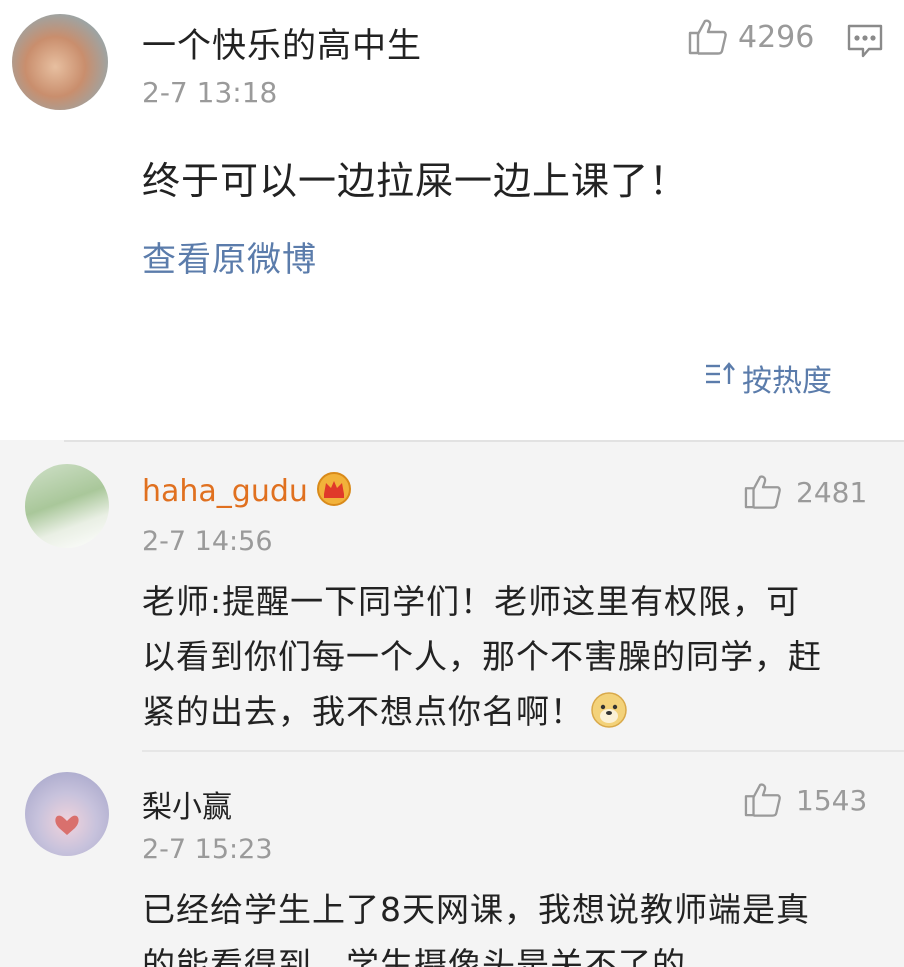 This screenshot has height=967, width=904. Describe the element at coordinates (476, 909) in the screenshot. I see `comment-text-line: 已经给学生上了8天网课，我想说教师端是真` at that location.